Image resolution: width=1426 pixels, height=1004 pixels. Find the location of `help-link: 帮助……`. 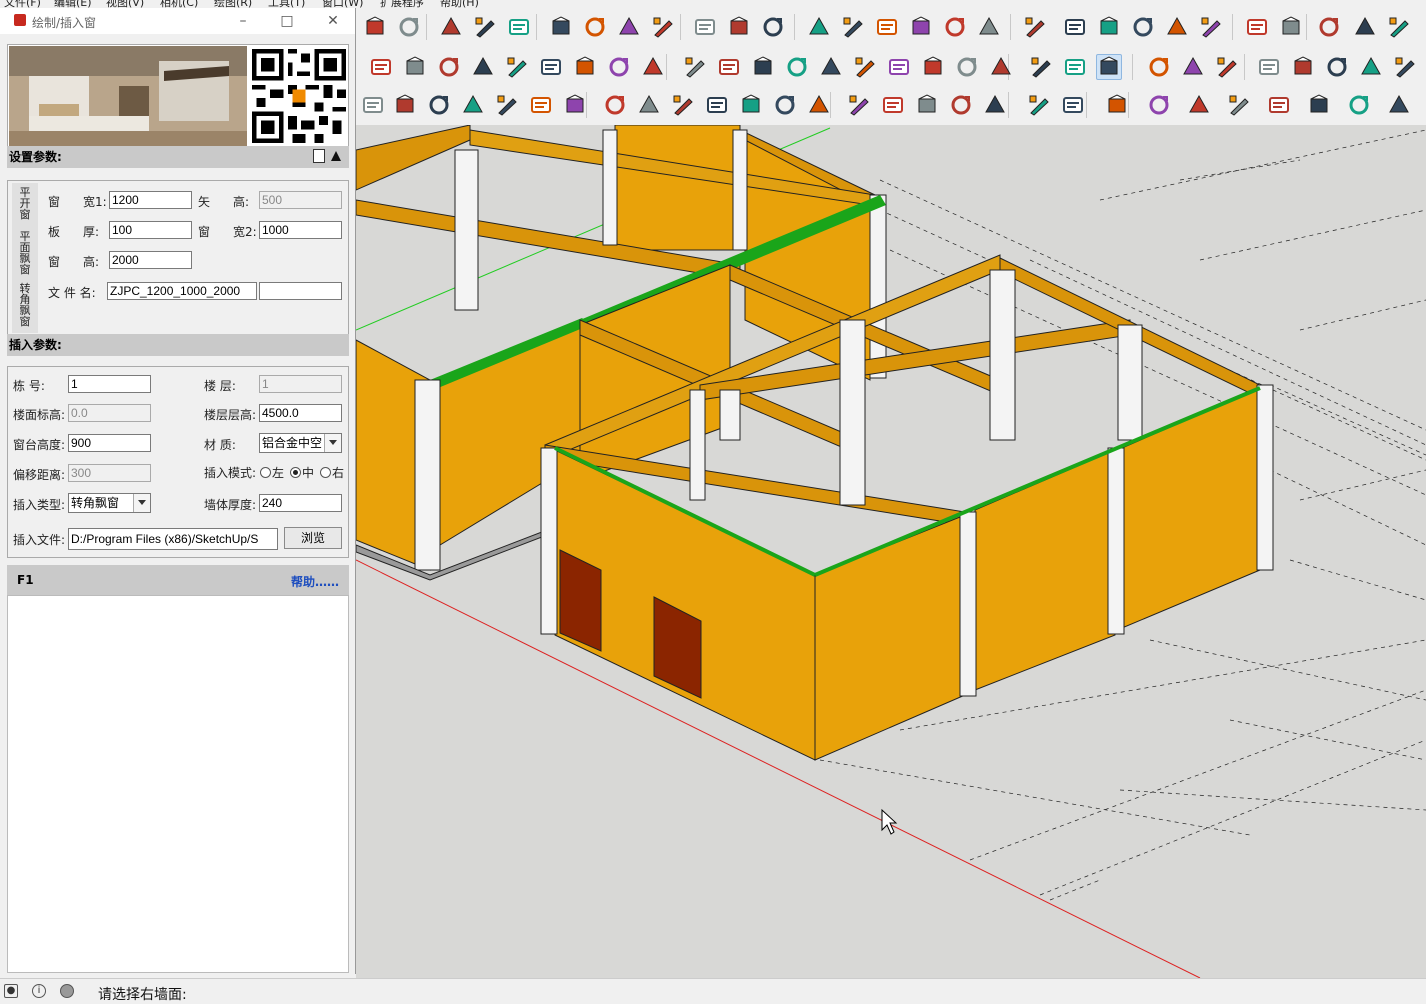

help-link: 帮助…… is located at coordinates (315, 581).